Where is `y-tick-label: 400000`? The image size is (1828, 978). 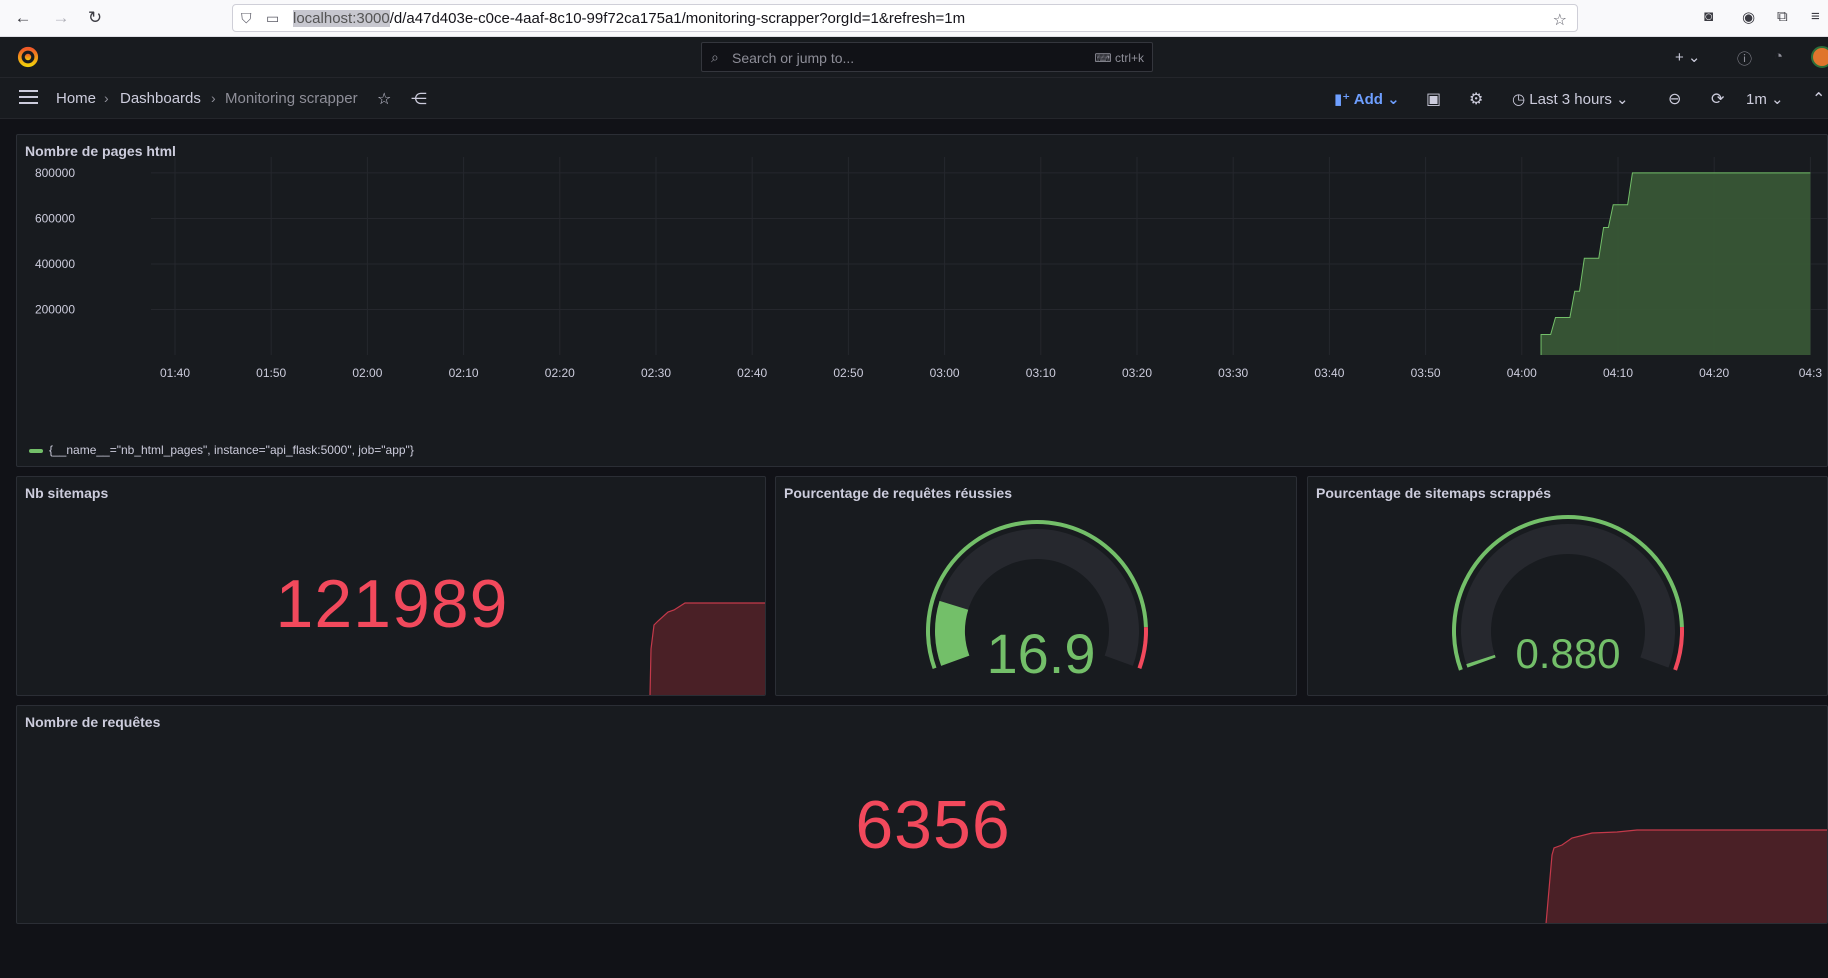
y-tick-label: 400000 is located at coordinates (55, 264).